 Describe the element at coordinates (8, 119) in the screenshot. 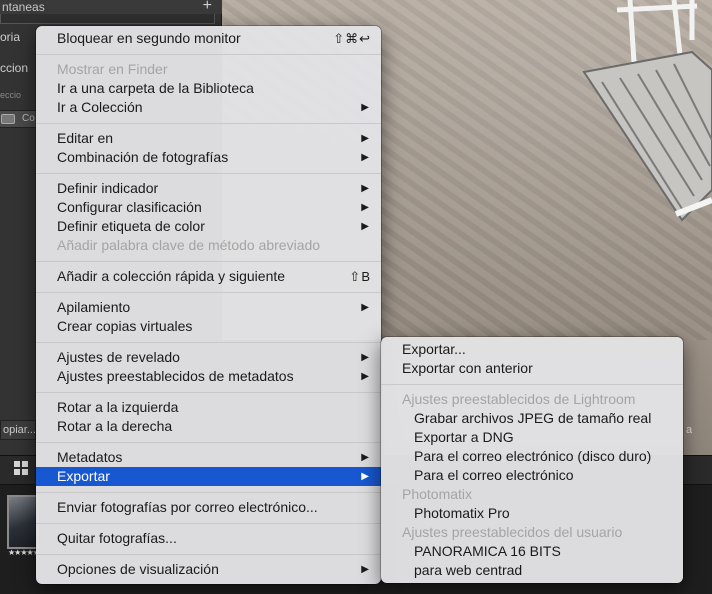

I see `collection-icon` at that location.